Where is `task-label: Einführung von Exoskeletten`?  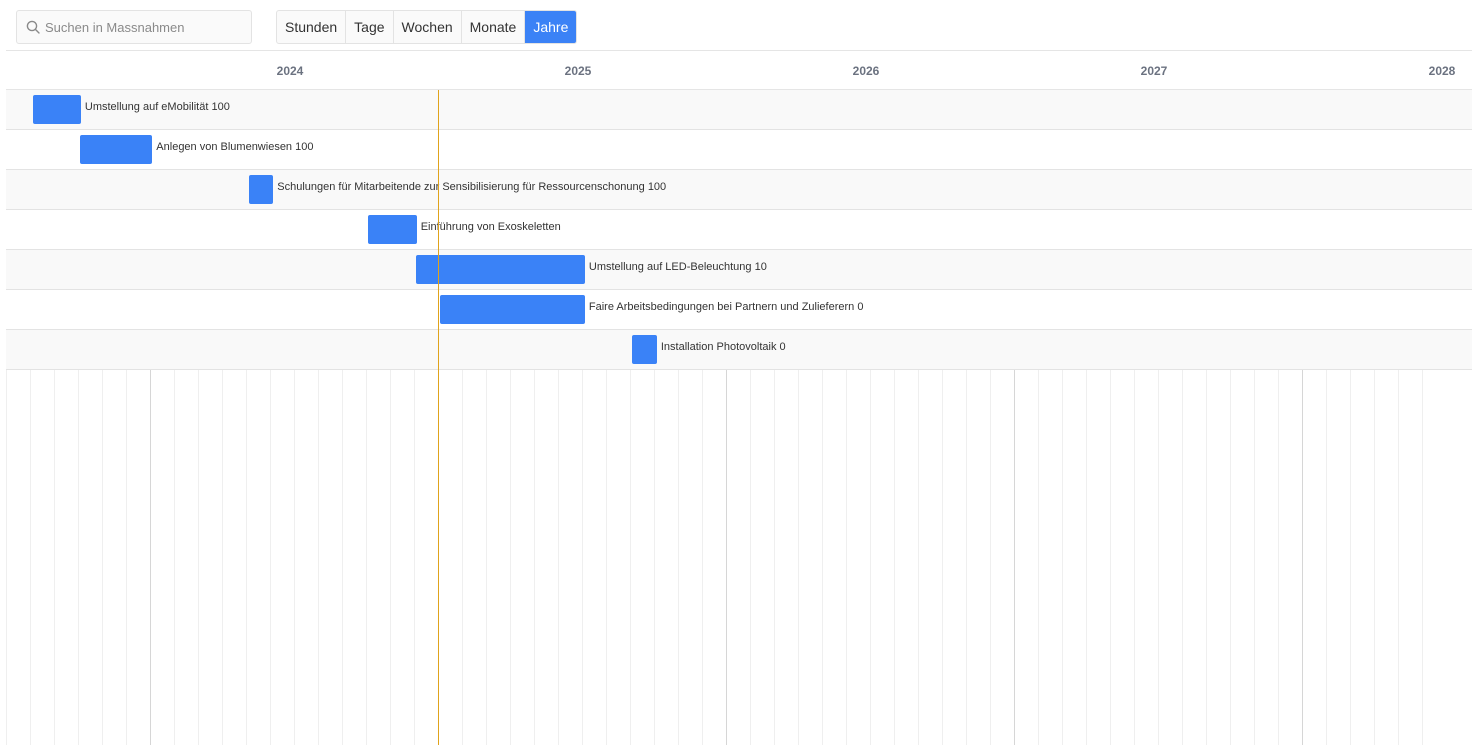
task-label: Einführung von Exoskeletten is located at coordinates (491, 227).